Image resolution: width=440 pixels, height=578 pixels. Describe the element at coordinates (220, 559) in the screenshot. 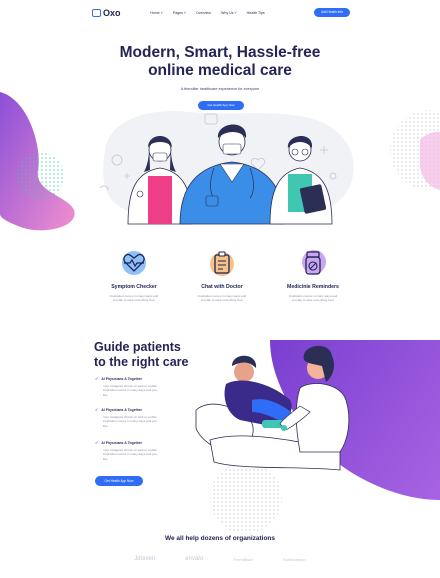

I see `organization-logos: Jdonlen envato PremiBase Scalecanyon` at that location.